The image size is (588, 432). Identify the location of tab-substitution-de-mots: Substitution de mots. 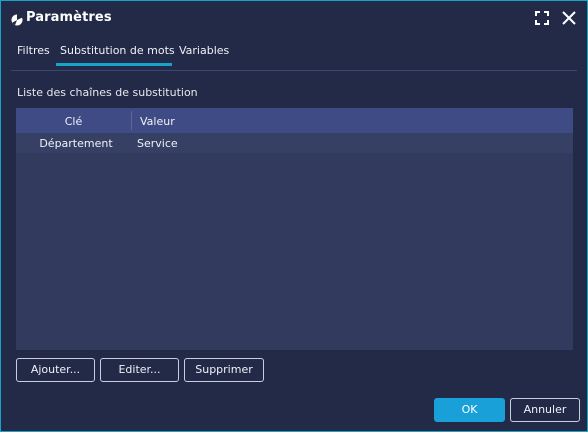
(117, 50).